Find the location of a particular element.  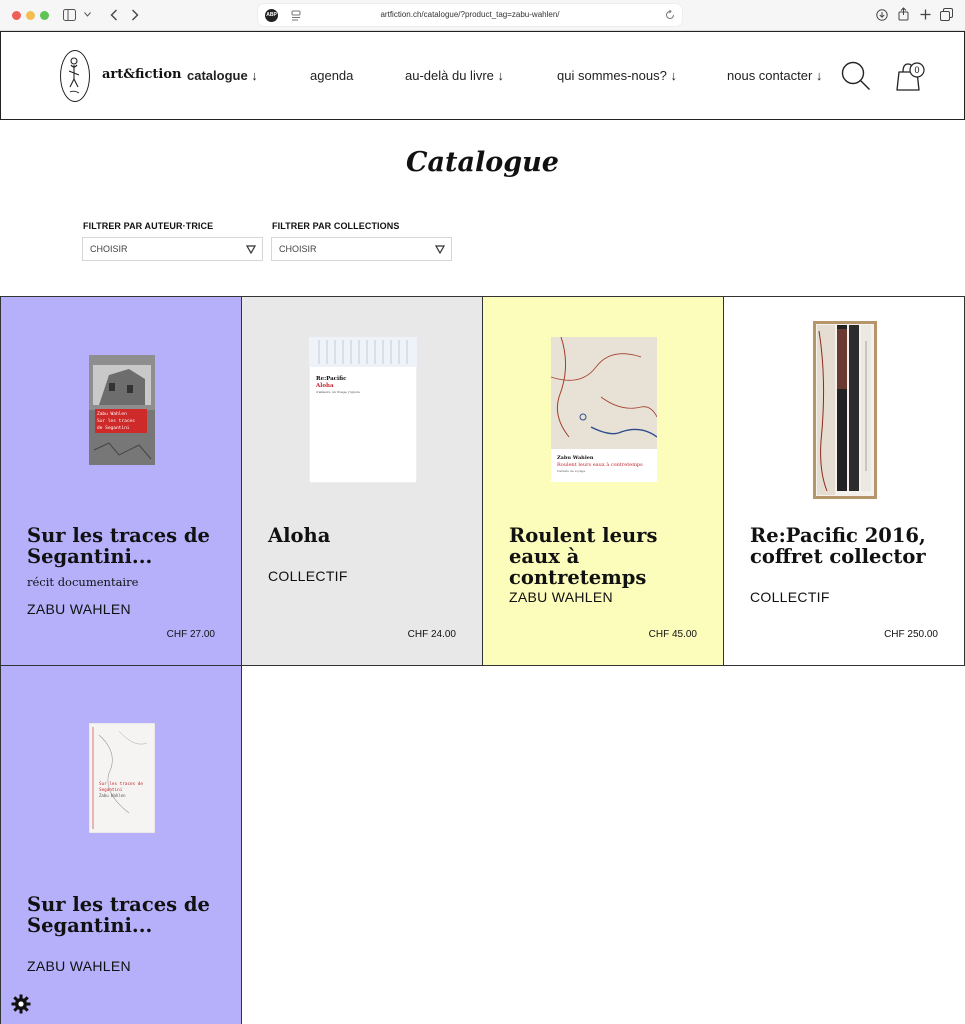

cover-subtitle: Carnets de voyage is located at coordinates (571, 471).